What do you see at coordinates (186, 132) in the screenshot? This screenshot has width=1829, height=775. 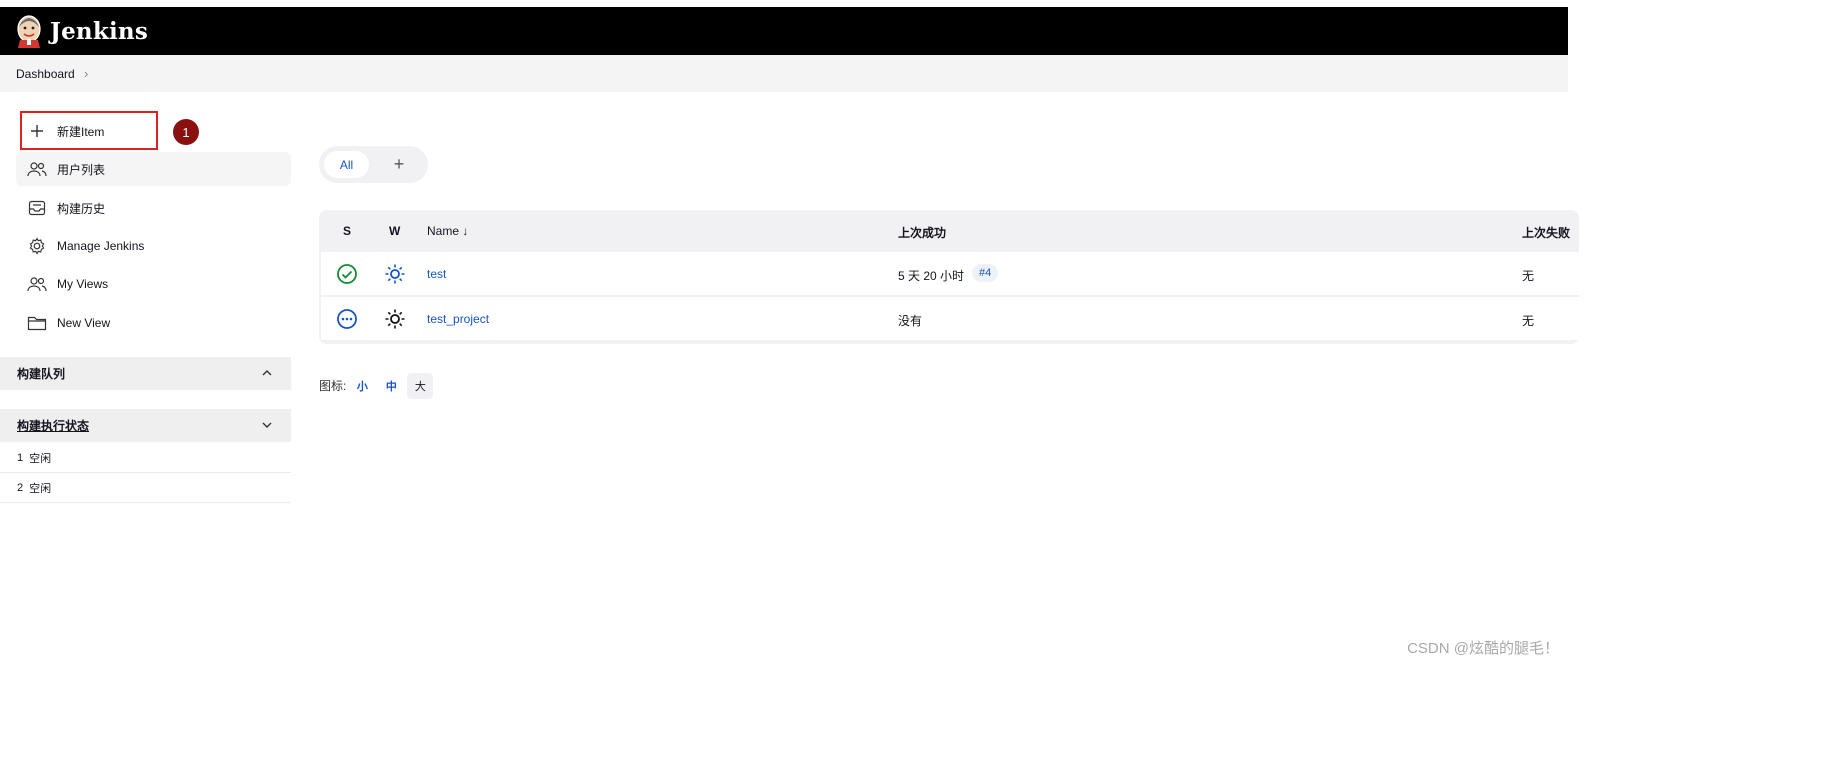 I see `step-badge: 1` at bounding box center [186, 132].